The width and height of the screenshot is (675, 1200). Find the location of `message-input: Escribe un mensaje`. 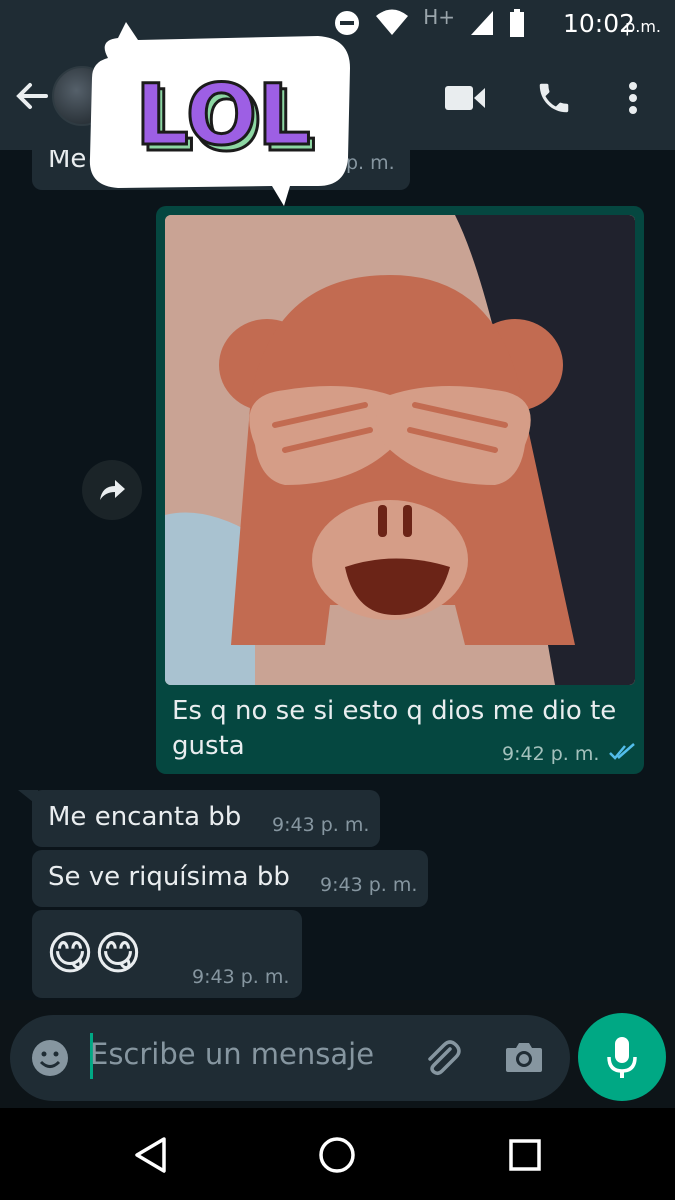

message-input: Escribe un mensaje is located at coordinates (232, 1054).